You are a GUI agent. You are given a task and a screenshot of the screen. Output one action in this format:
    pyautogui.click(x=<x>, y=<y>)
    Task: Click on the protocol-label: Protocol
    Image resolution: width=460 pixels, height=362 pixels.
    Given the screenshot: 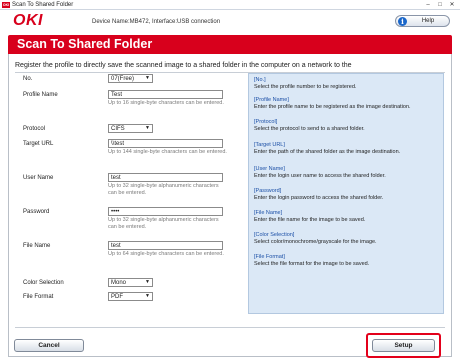 What is the action you would take?
    pyautogui.click(x=34, y=129)
    